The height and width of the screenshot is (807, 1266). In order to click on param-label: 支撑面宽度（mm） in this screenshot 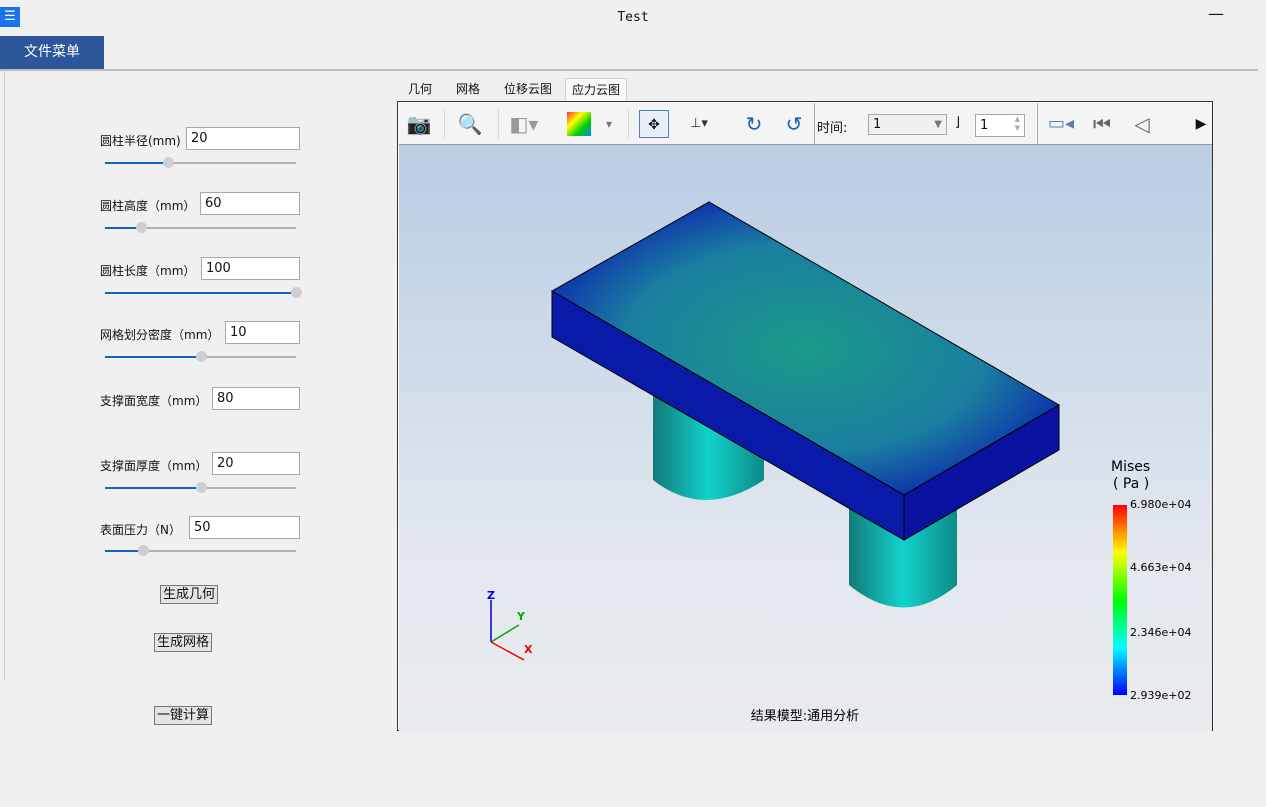, I will do `click(154, 401)`.